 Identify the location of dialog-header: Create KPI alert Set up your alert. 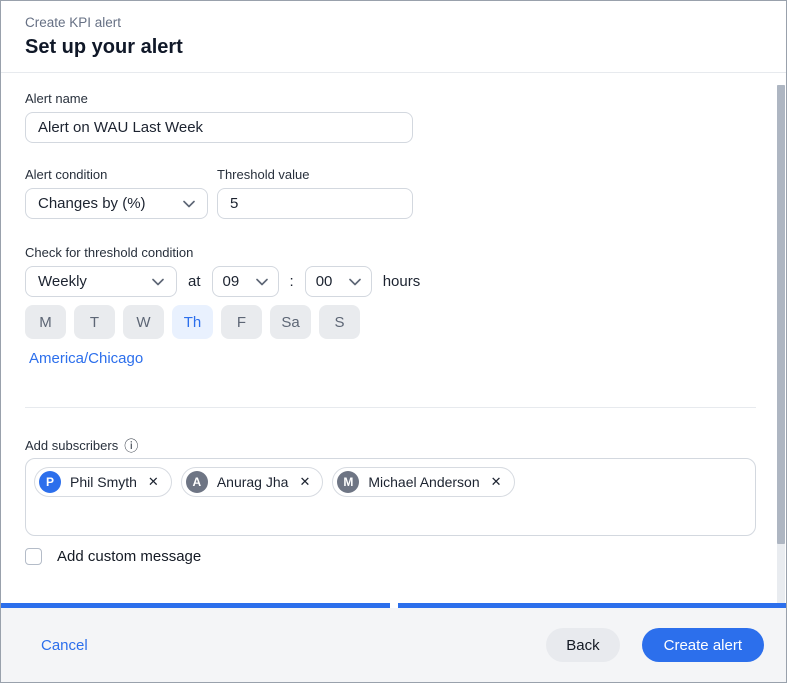
(393, 36).